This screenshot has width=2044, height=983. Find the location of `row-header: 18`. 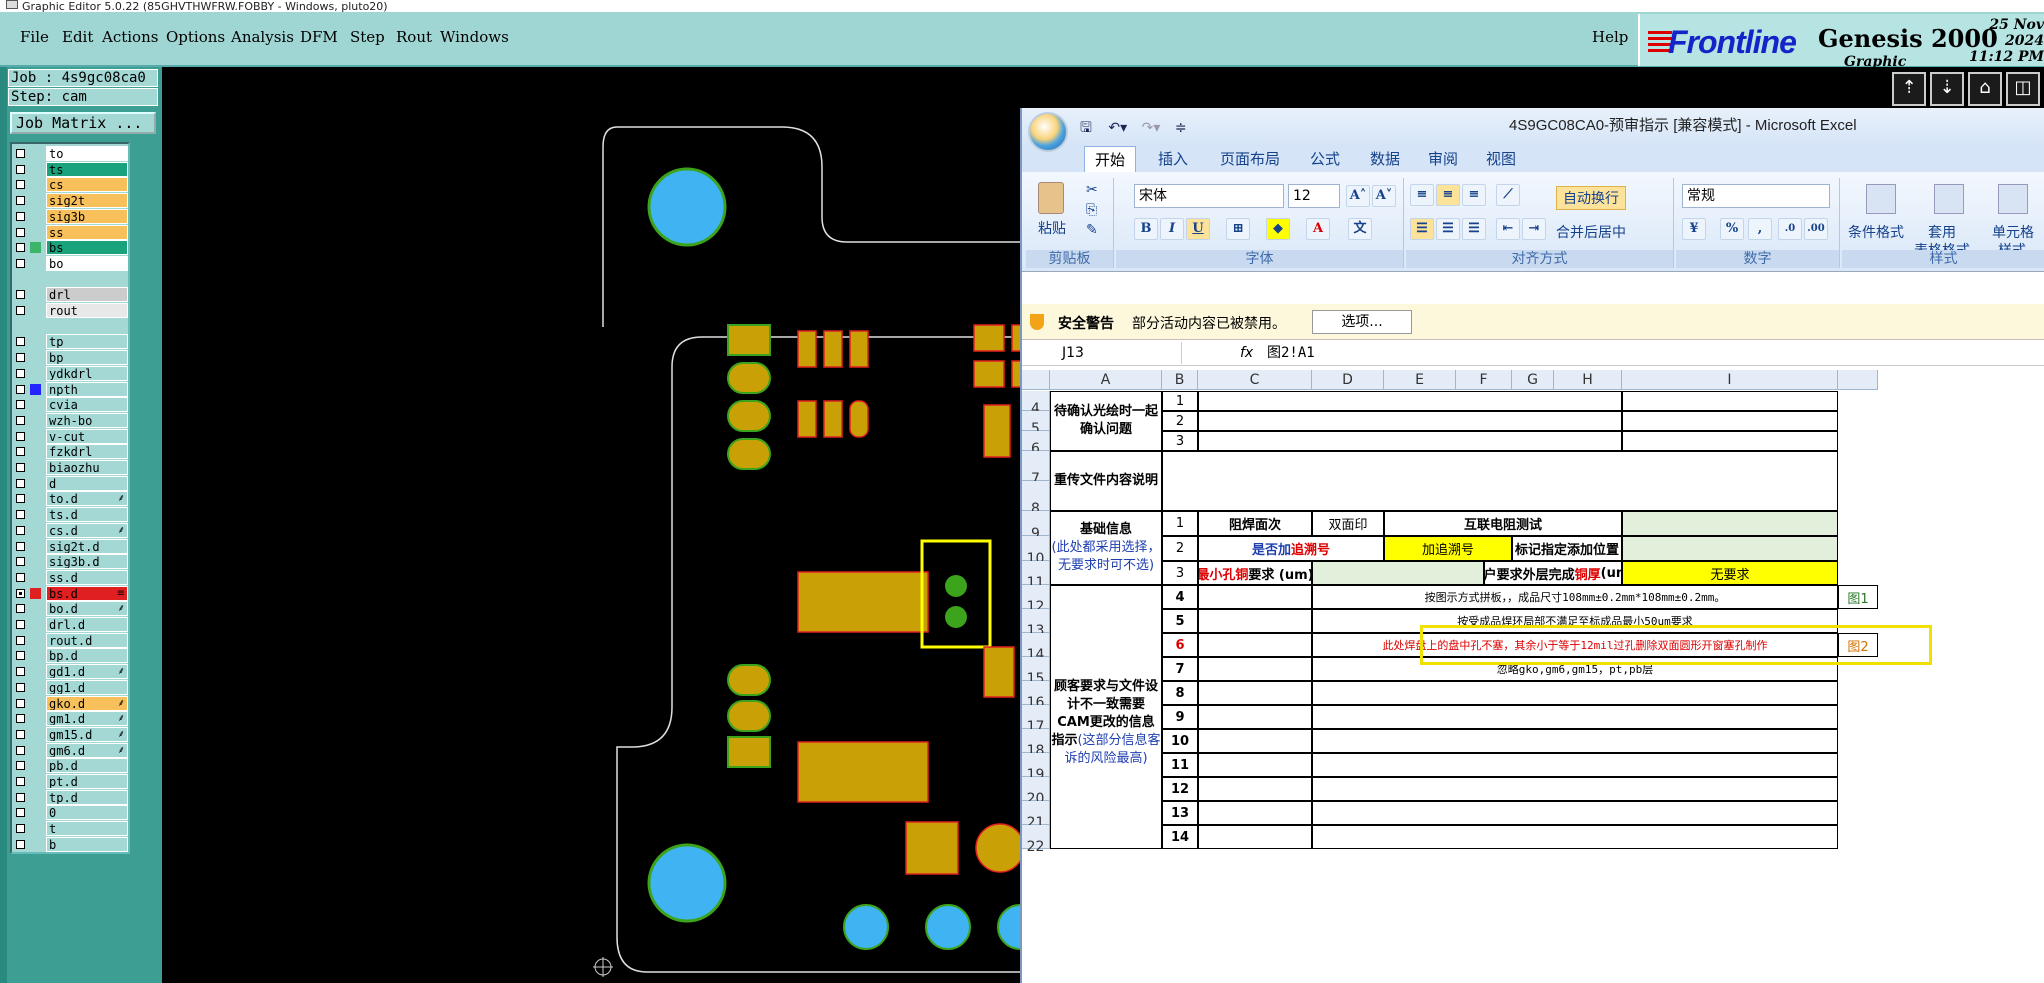

row-header: 18 is located at coordinates (1036, 744).